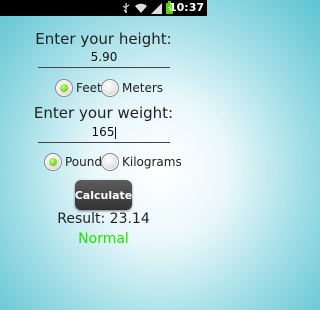 Image resolution: width=320 pixels, height=310 pixels. I want to click on weight-label: Enter your weight:, so click(103, 113).